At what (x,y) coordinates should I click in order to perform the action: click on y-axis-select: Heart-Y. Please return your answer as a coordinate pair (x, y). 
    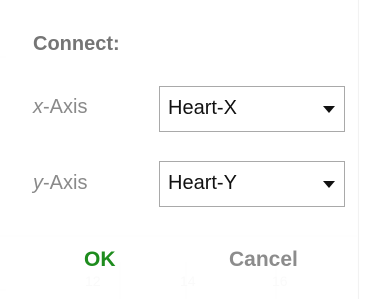
    Looking at the image, I should click on (252, 184).